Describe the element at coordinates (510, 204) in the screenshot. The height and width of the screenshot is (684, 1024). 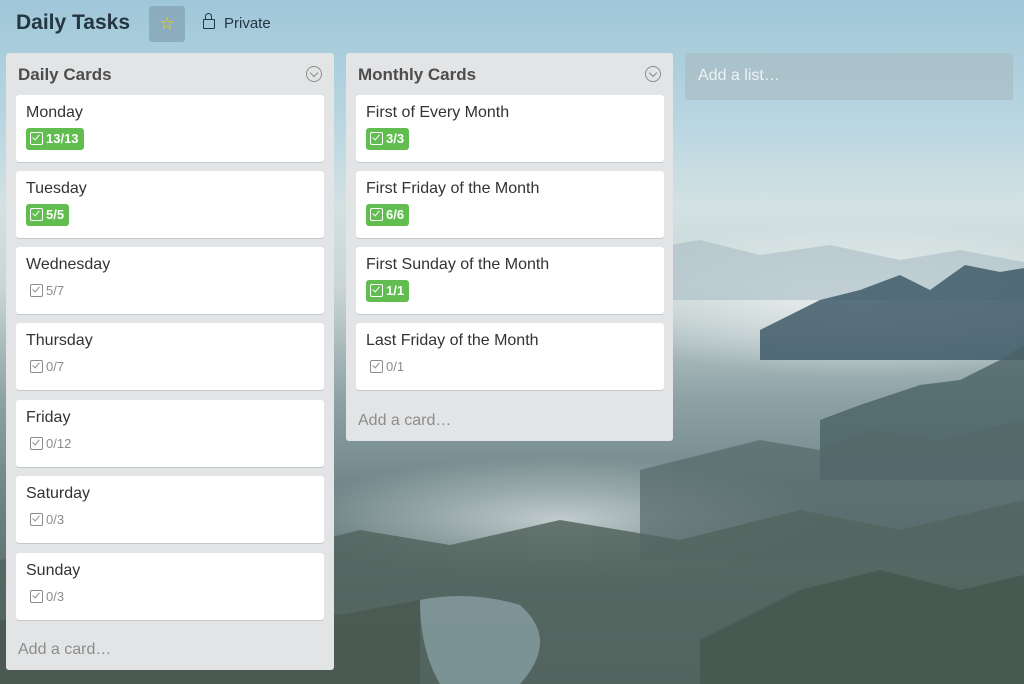
I see `card: First Friday of the Month 6/6` at that location.